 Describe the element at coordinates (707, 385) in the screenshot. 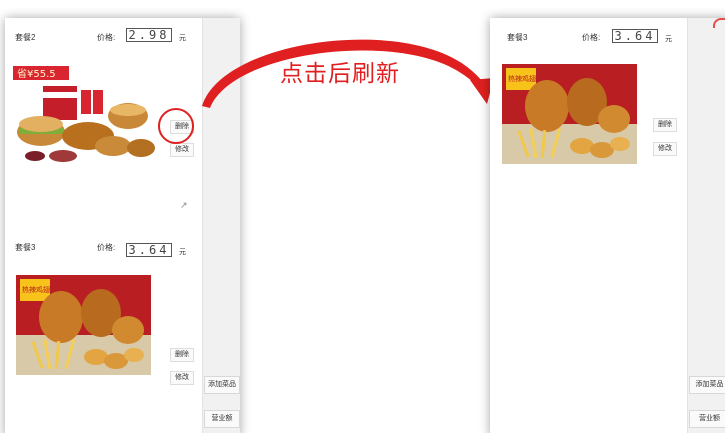

I see `add-dish-button: 添加菜品` at that location.